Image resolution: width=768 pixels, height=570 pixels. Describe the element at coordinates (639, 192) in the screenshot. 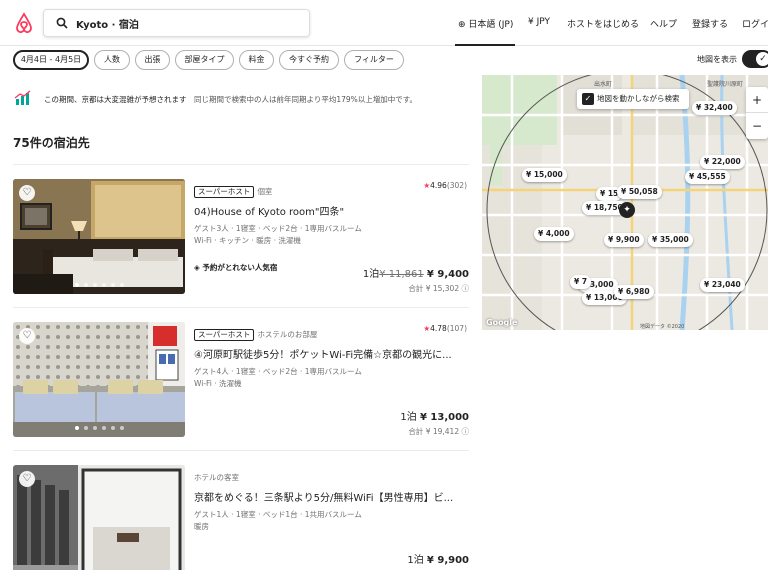

I see `price-pin: ¥ 50,058` at that location.